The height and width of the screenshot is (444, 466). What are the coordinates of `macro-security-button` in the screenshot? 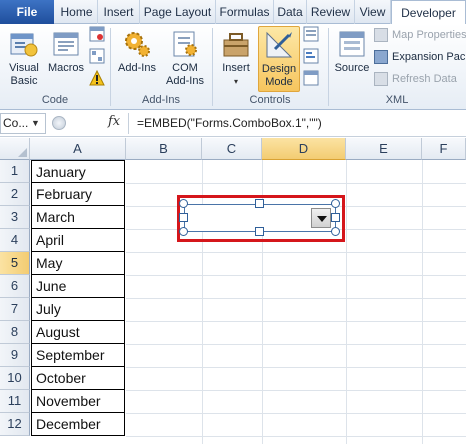 It's located at (97, 78).